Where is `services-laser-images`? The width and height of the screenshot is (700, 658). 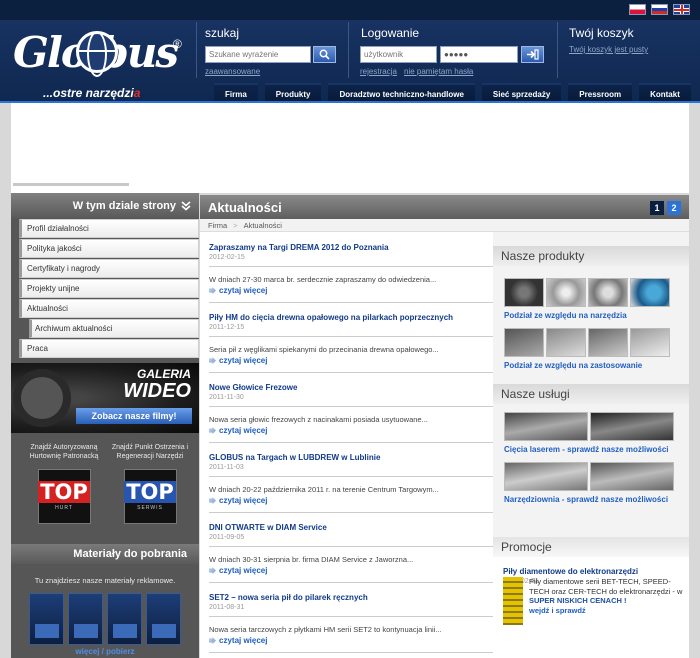
services-laser-images is located at coordinates (591, 426).